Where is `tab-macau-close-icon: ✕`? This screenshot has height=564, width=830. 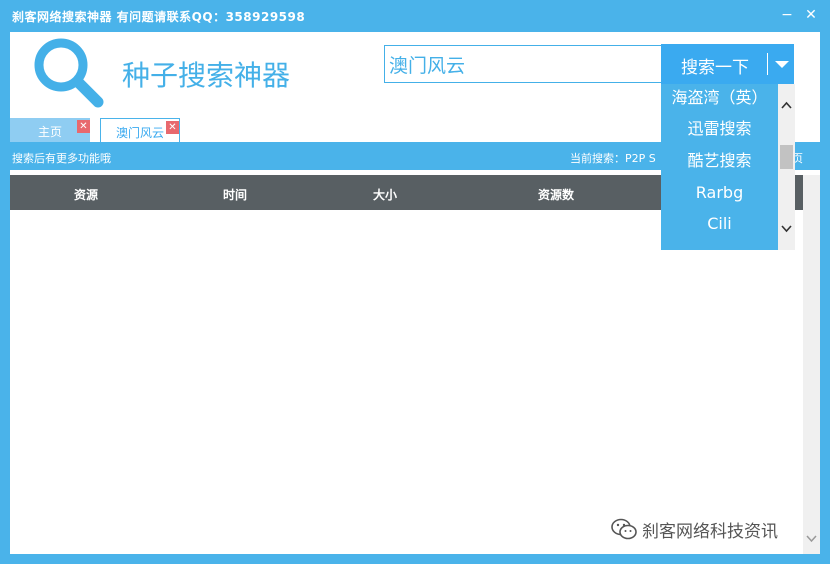 tab-macau-close-icon: ✕ is located at coordinates (172, 127).